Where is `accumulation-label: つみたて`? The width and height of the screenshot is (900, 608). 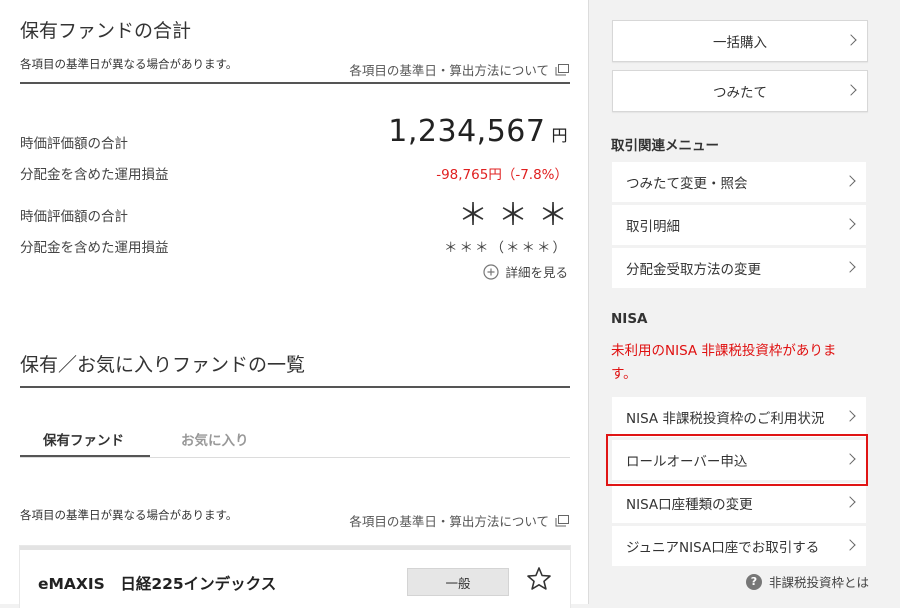 accumulation-label: つみたて is located at coordinates (740, 93).